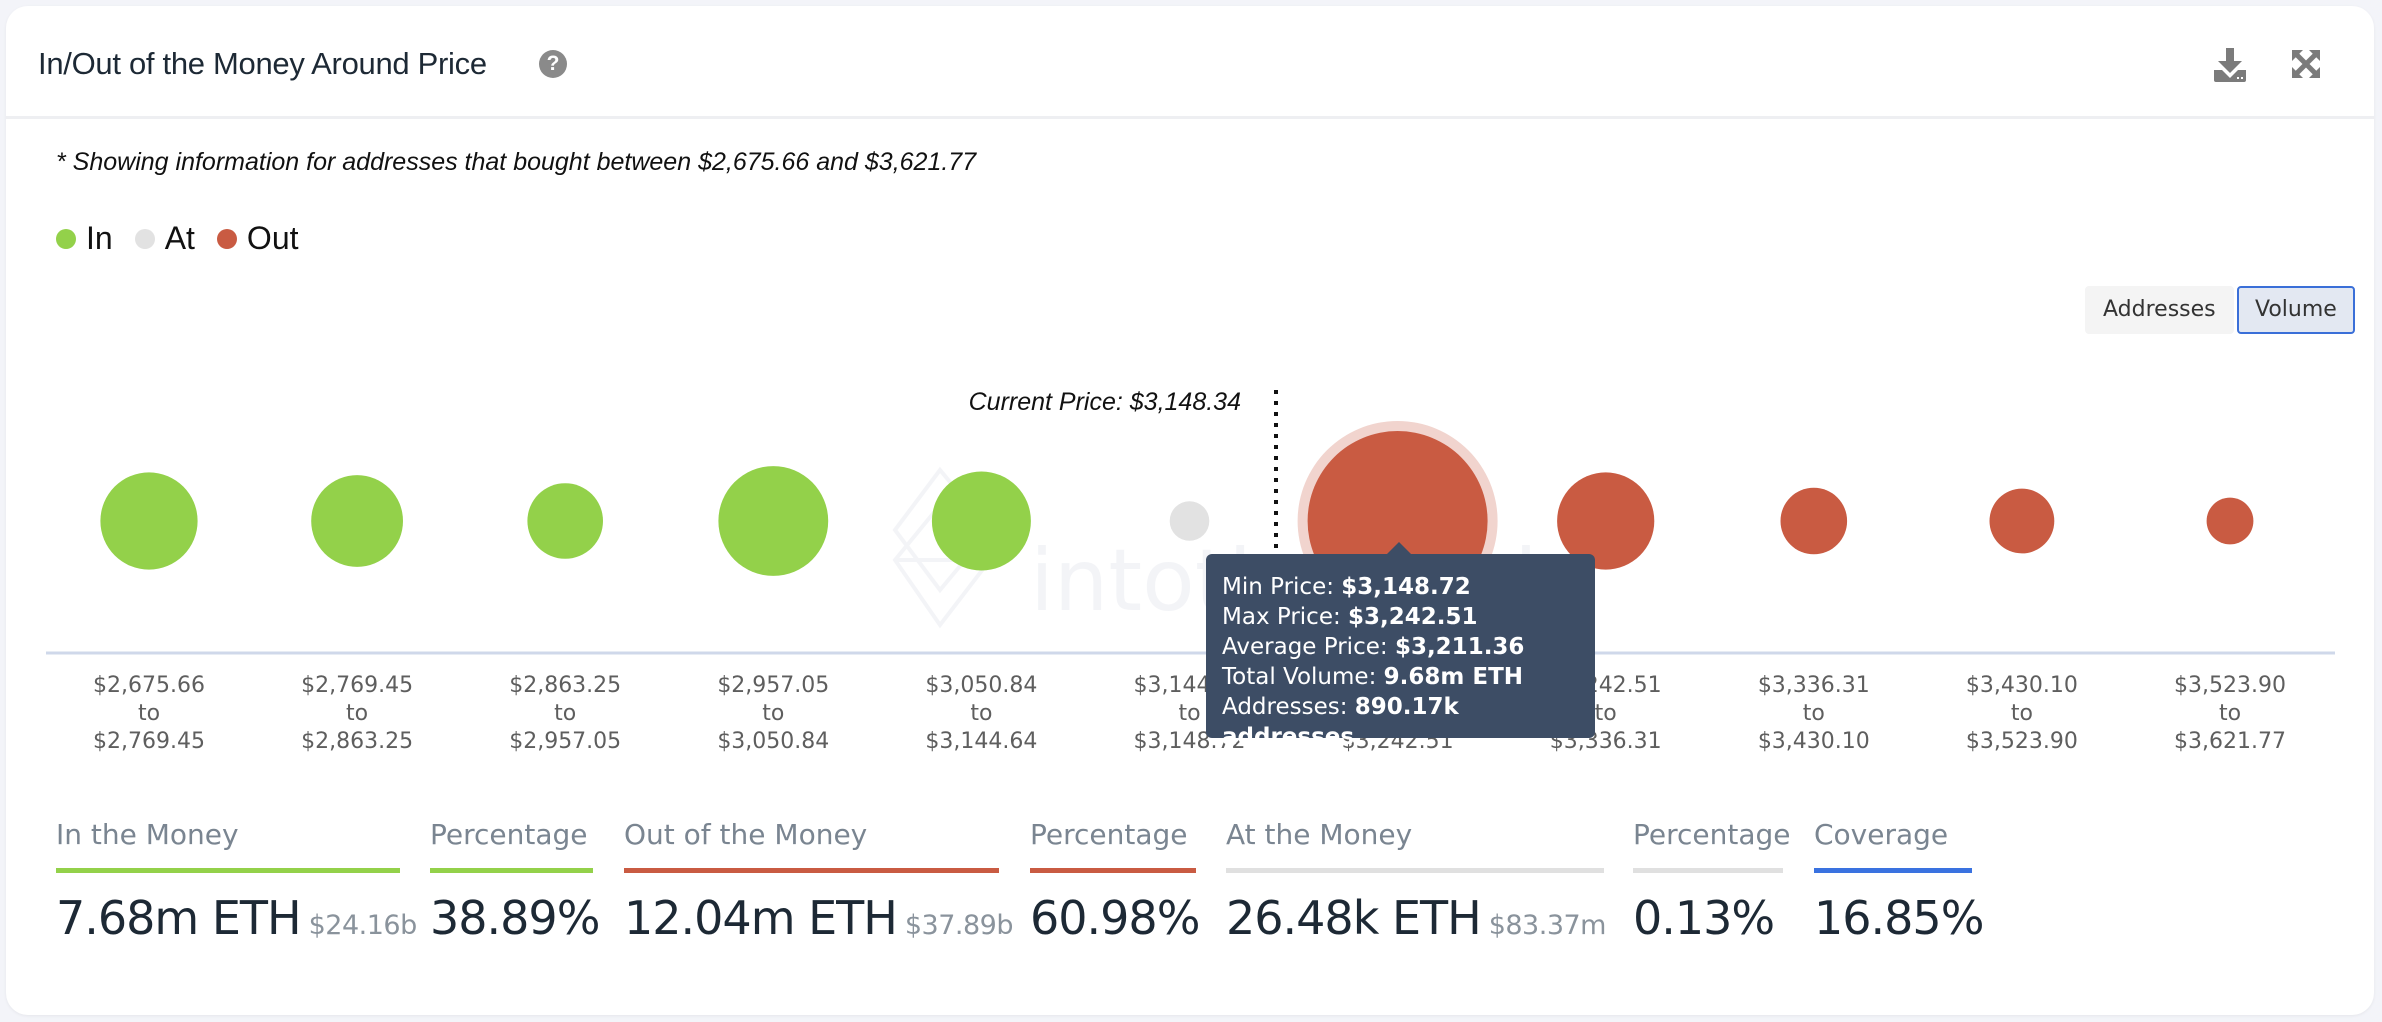  I want to click on tick-label-to: $2,957.05, so click(565, 741).